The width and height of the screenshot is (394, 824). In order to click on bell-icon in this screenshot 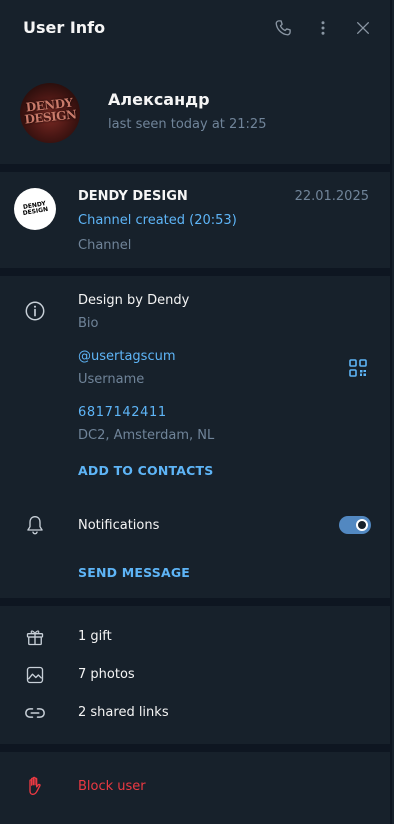, I will do `click(35, 525)`.